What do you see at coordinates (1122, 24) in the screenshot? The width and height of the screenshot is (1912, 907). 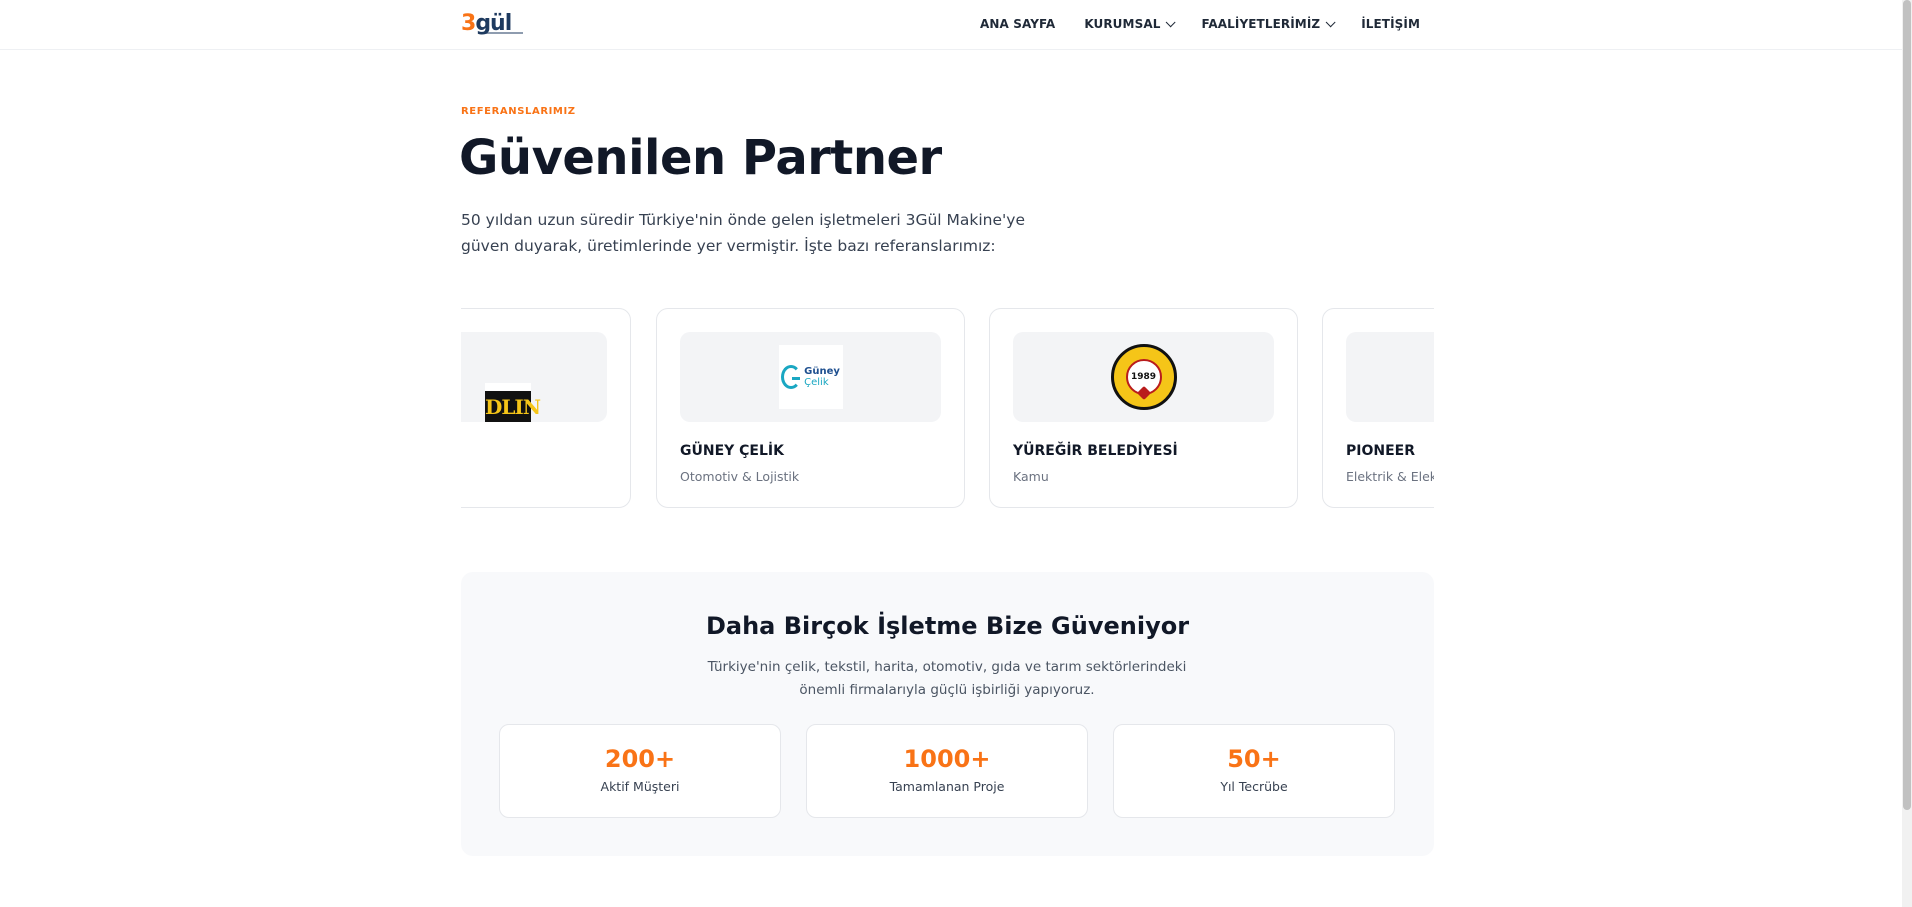 I see `nav-corporate-label: KURUMSAL` at bounding box center [1122, 24].